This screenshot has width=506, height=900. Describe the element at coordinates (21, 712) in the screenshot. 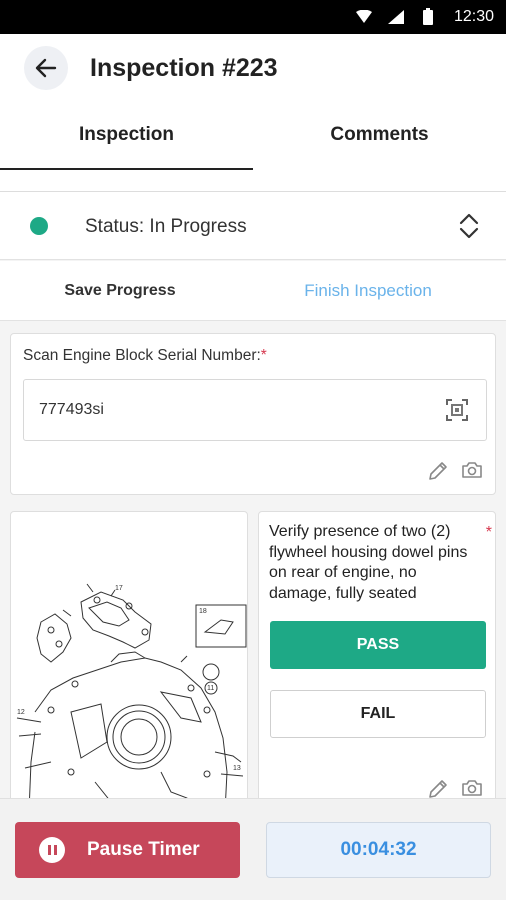

I see `callout-label: 12` at that location.